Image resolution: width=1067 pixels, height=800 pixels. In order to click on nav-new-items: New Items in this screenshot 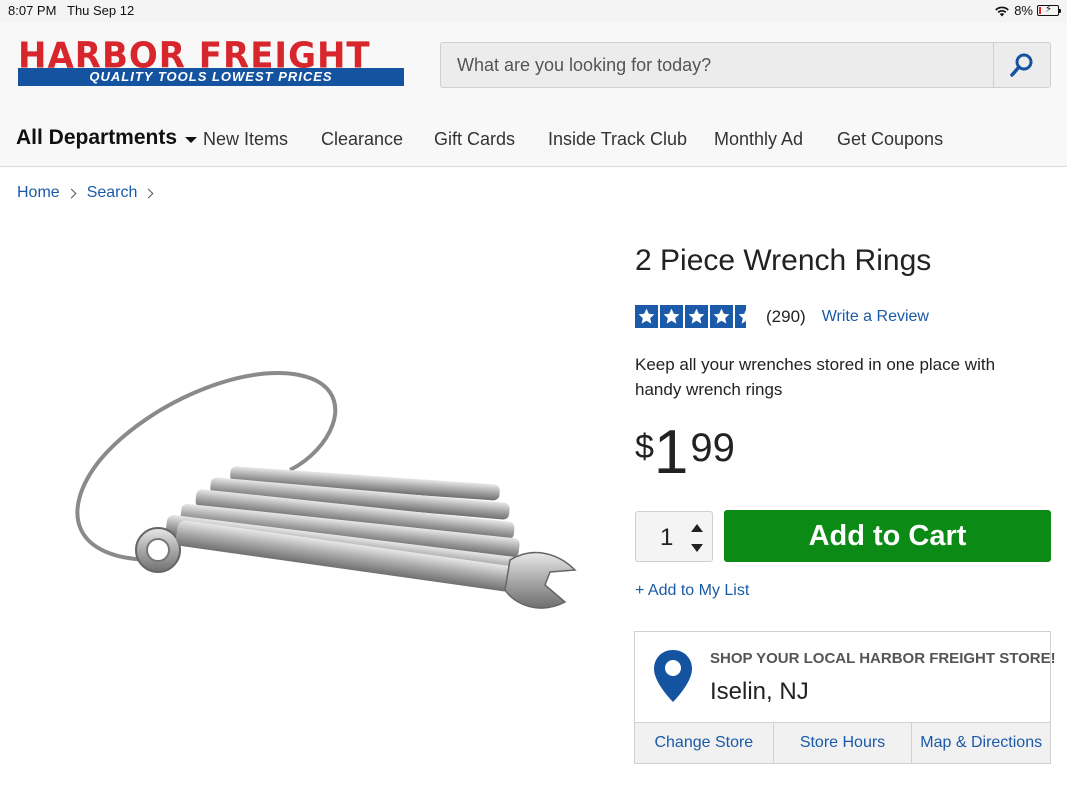, I will do `click(245, 139)`.